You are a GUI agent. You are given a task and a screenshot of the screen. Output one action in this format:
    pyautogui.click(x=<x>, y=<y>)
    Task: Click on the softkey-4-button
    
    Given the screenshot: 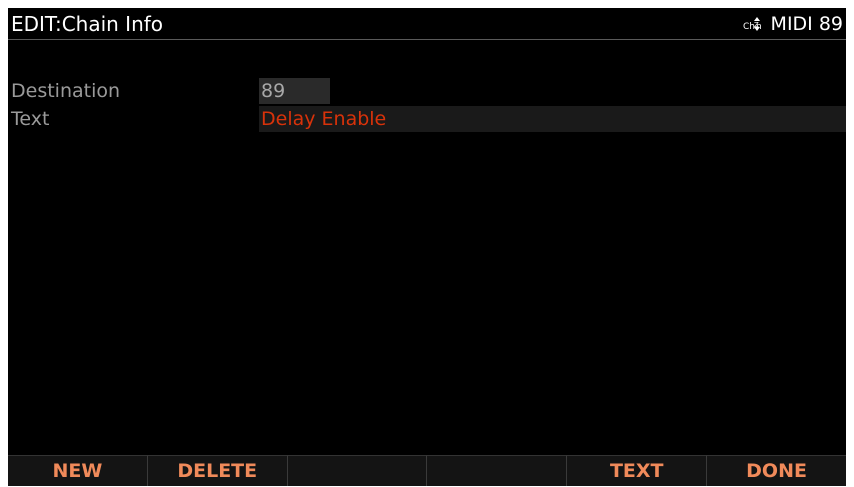 What is the action you would take?
    pyautogui.click(x=496, y=470)
    